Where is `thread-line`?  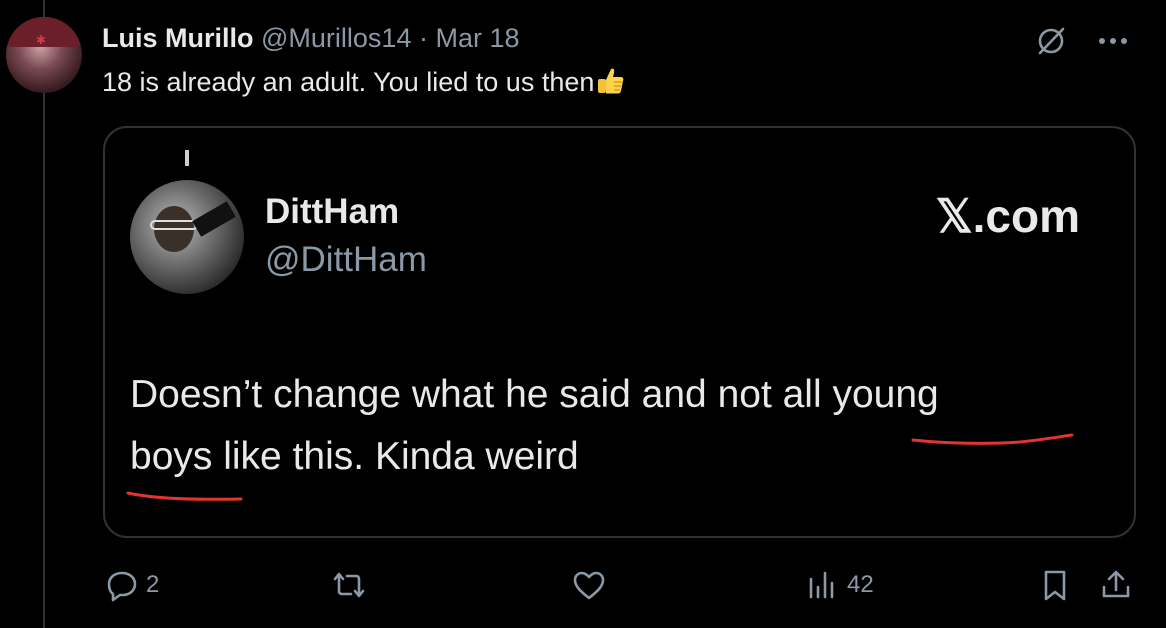 thread-line is located at coordinates (44, 314).